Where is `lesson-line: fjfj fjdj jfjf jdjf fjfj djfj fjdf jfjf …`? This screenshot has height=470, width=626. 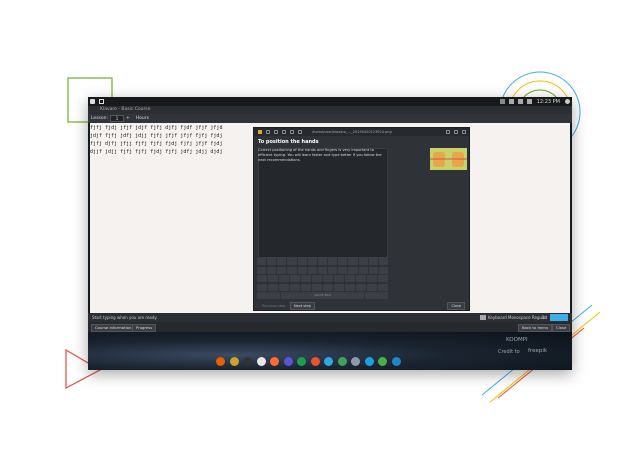
lesson-line: fjfj fjdj jfjf jdjf fjfj djfj fjdf jfjf … is located at coordinates (156, 128).